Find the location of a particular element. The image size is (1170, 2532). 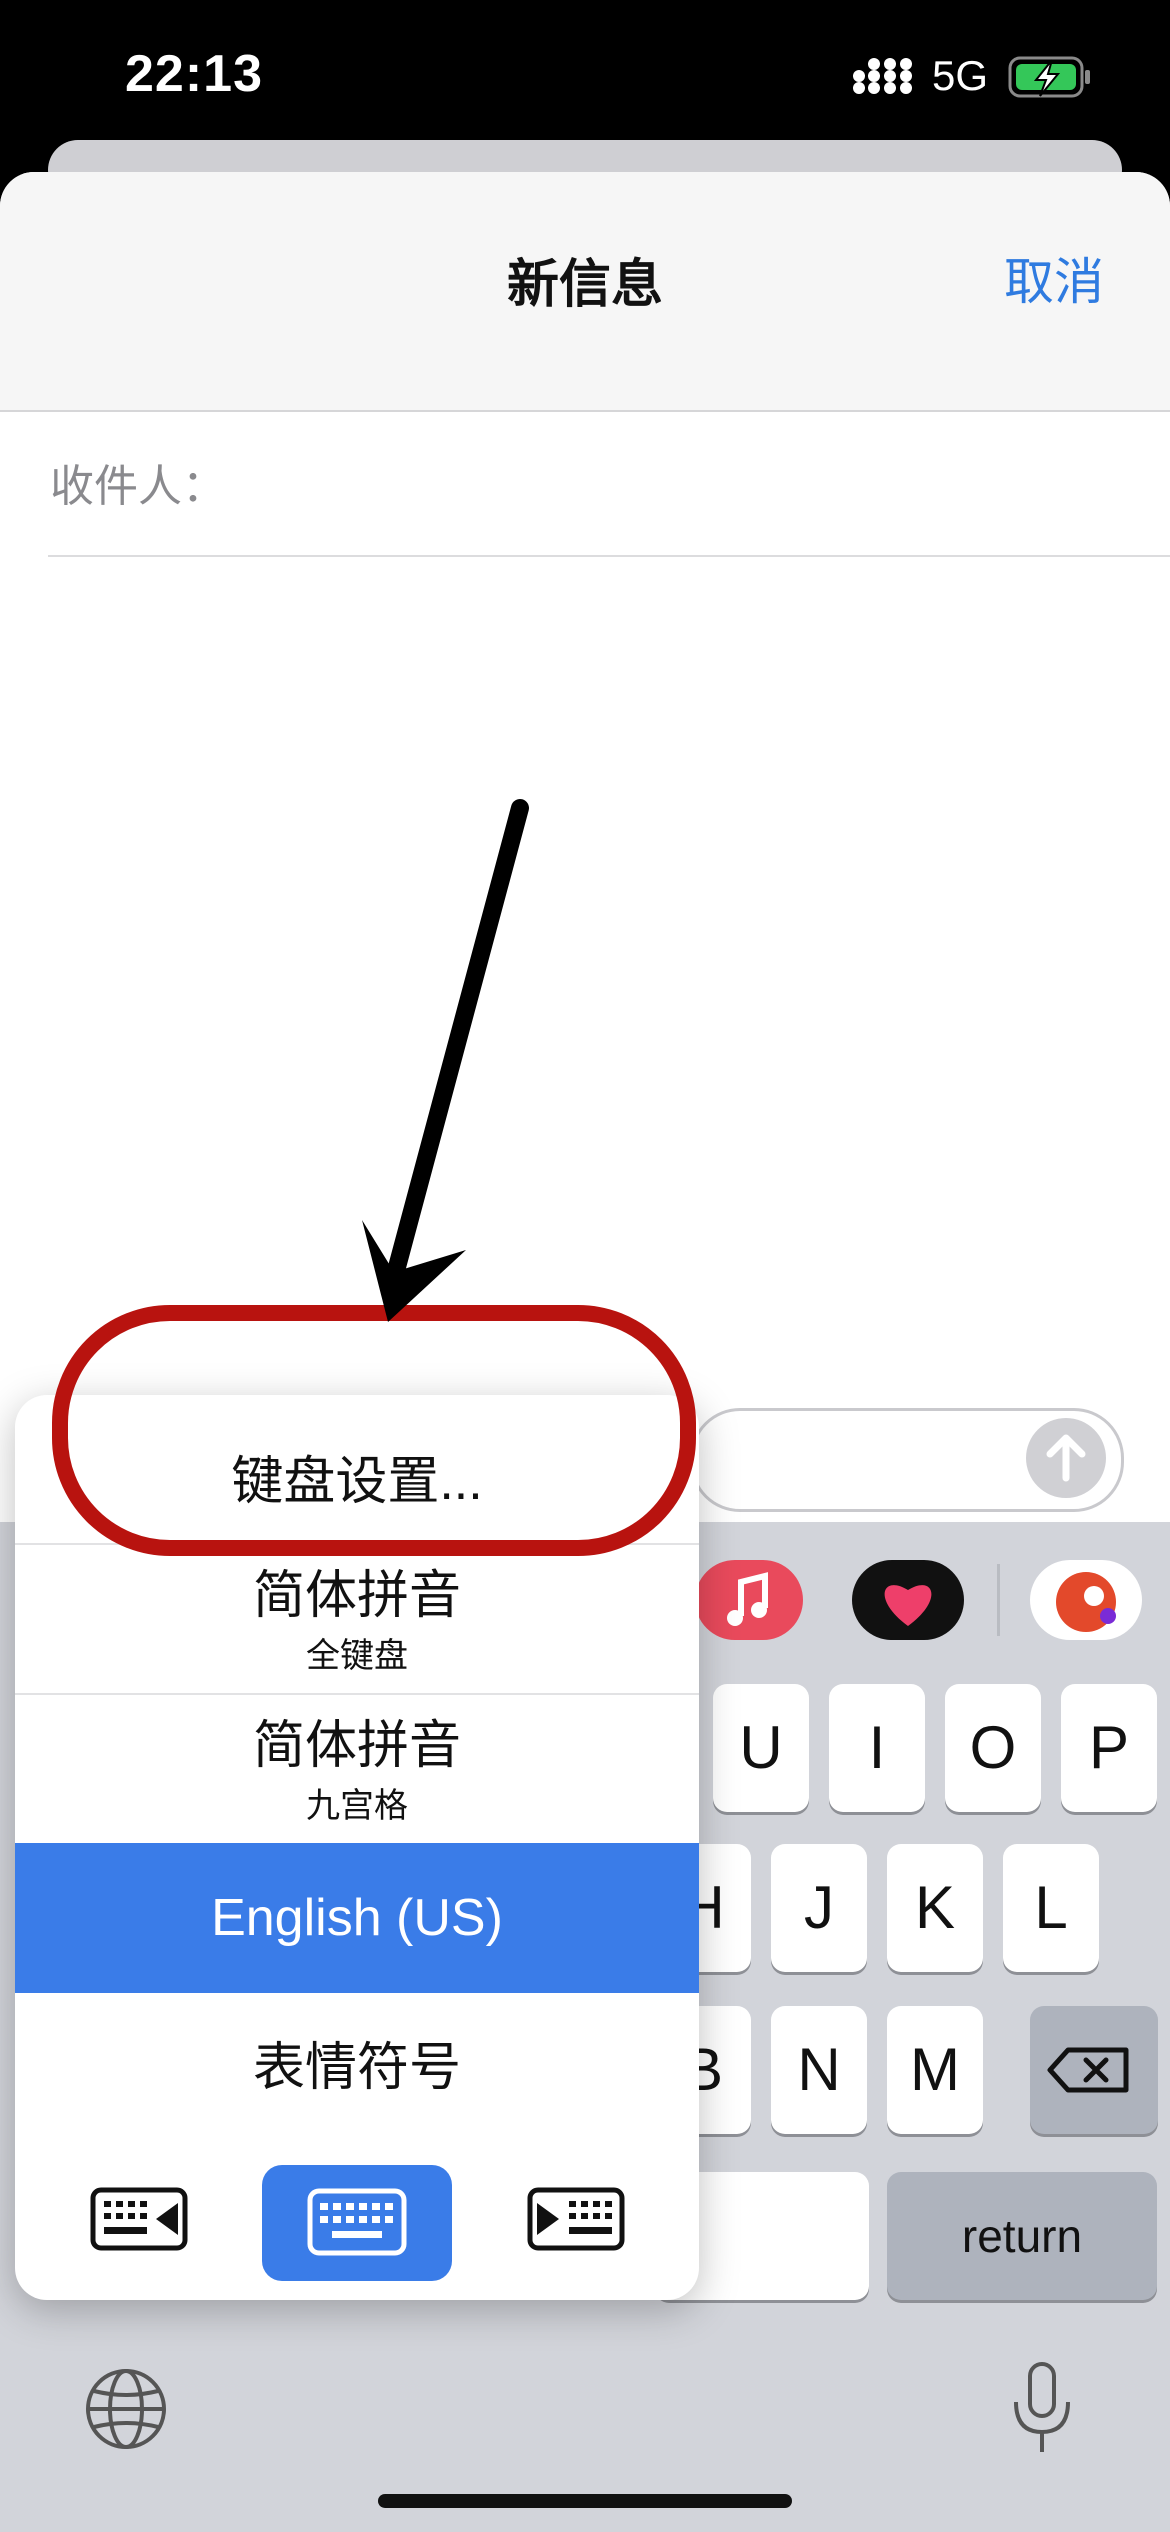

keyboard-full-icon is located at coordinates (357, 2222).